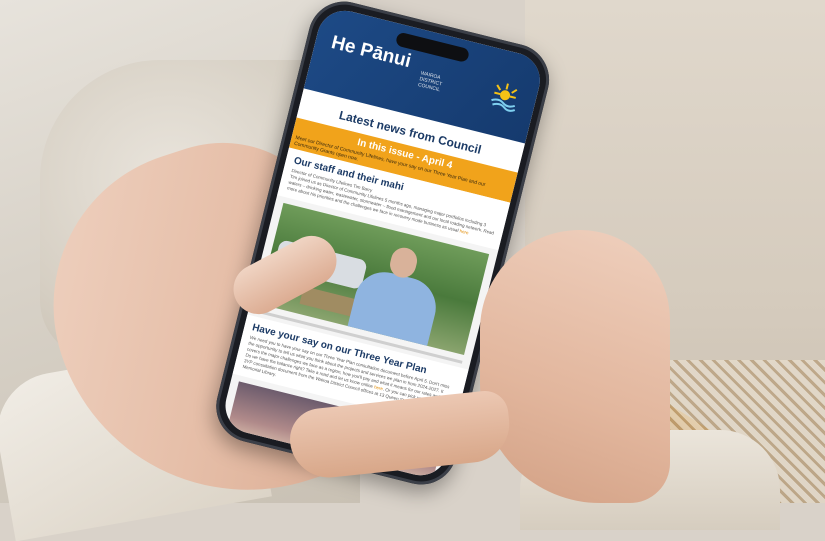  What do you see at coordinates (430, 82) in the screenshot?
I see `masthead-subtitle: WAIROA DISTRICT COUNCIL` at bounding box center [430, 82].